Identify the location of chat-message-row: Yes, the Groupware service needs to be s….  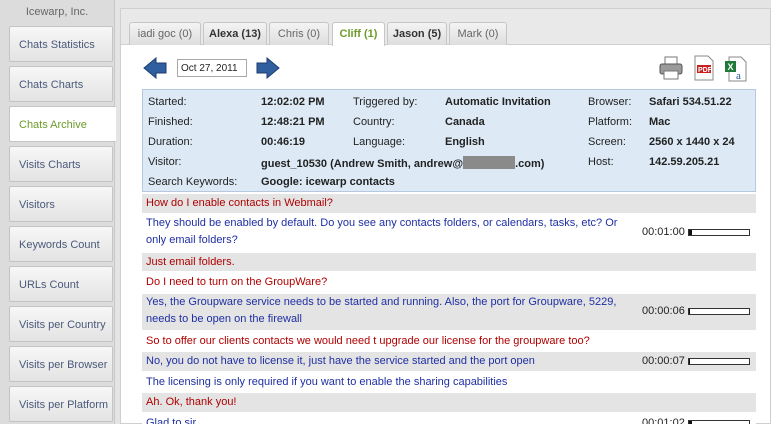
(449, 312).